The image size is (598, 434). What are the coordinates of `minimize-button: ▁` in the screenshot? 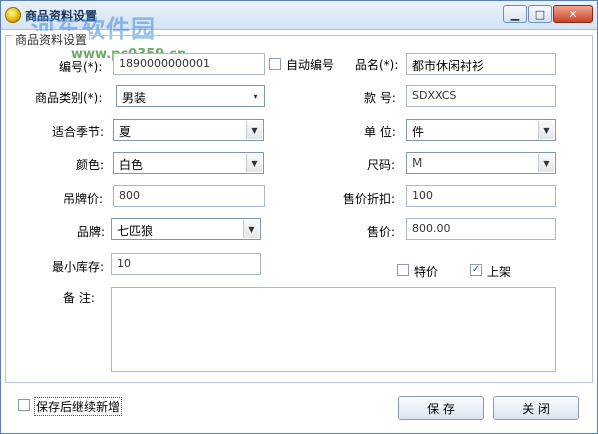 It's located at (515, 14).